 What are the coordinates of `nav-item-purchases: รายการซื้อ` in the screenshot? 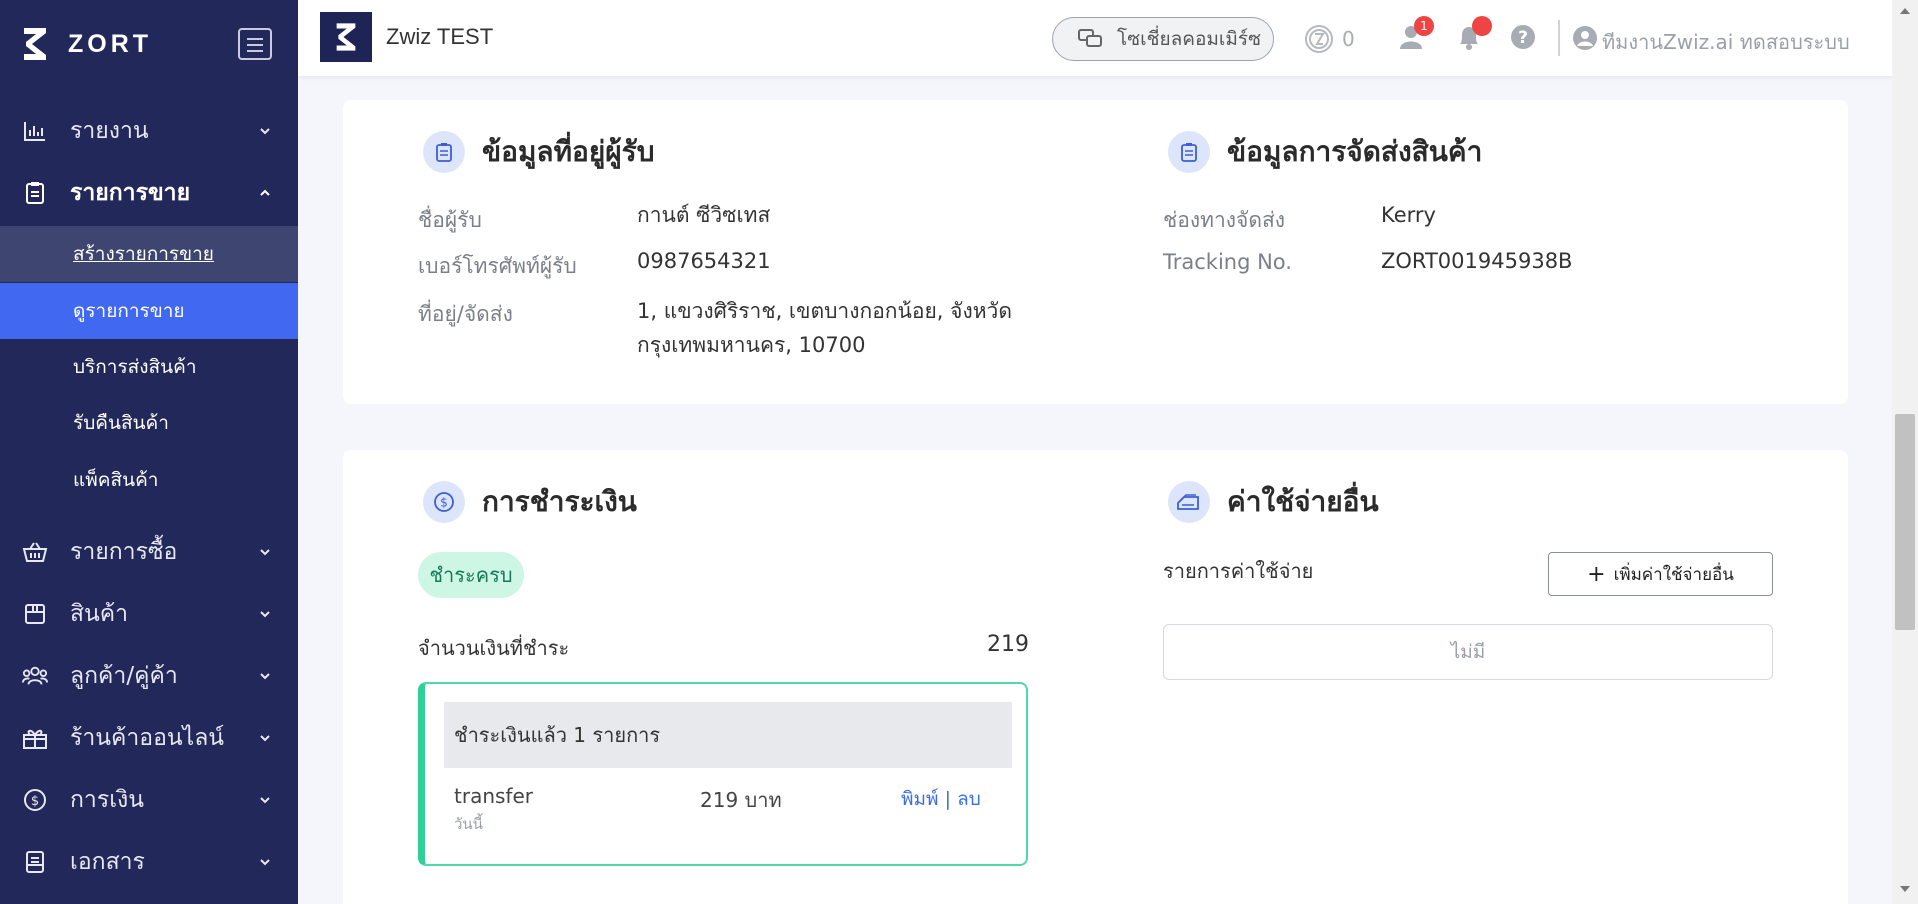 It's located at (149, 552).